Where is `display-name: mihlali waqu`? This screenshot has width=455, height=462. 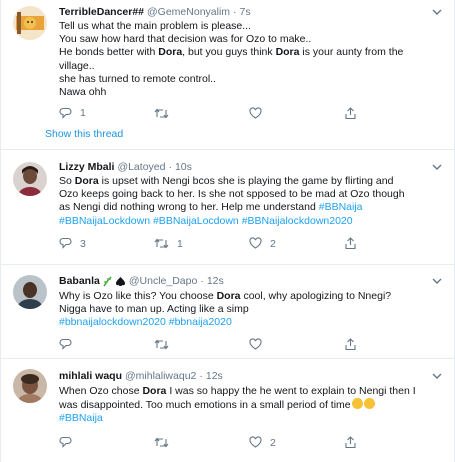
display-name: mihlali waqu is located at coordinates (90, 376).